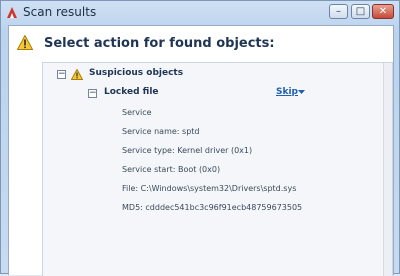  I want to click on action-skip-link: Skip, so click(287, 92).